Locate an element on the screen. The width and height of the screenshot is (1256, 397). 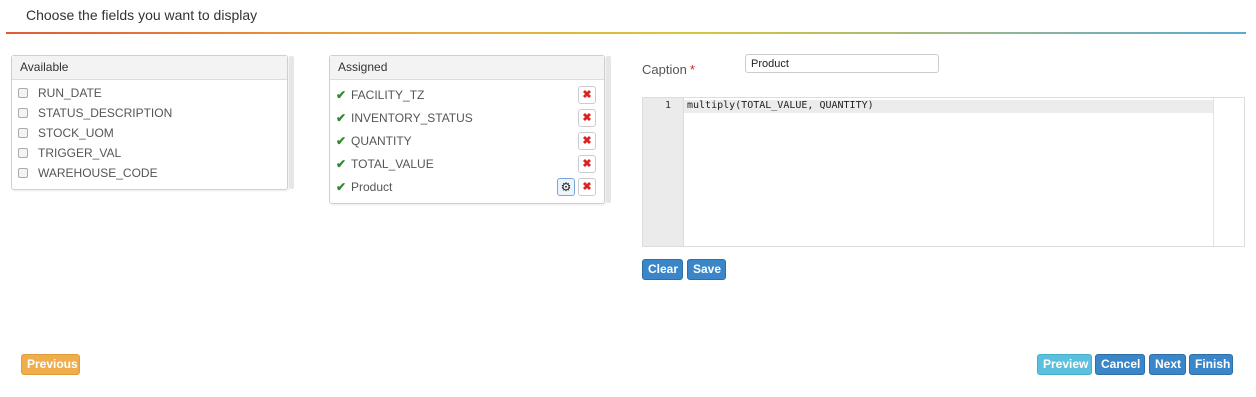
available-item: WAREHOUSE_CODE is located at coordinates (149, 173).